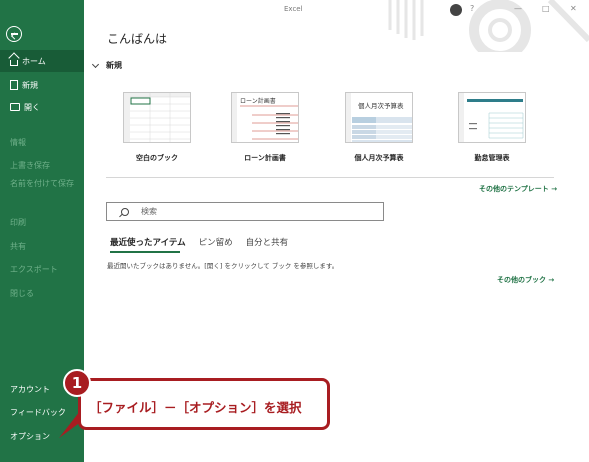  I want to click on sidebar-item-save-as: 名前を付けて保存, so click(42, 193).